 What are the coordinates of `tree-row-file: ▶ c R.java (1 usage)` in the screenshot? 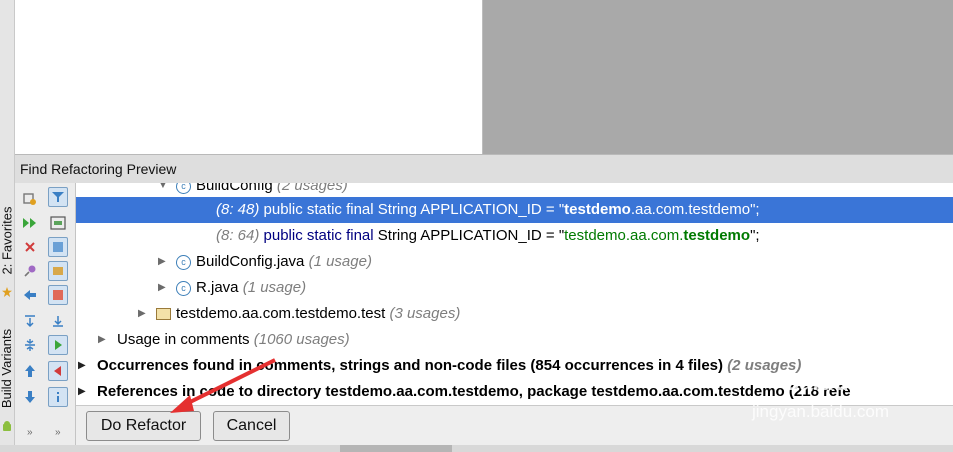 It's located at (514, 288).